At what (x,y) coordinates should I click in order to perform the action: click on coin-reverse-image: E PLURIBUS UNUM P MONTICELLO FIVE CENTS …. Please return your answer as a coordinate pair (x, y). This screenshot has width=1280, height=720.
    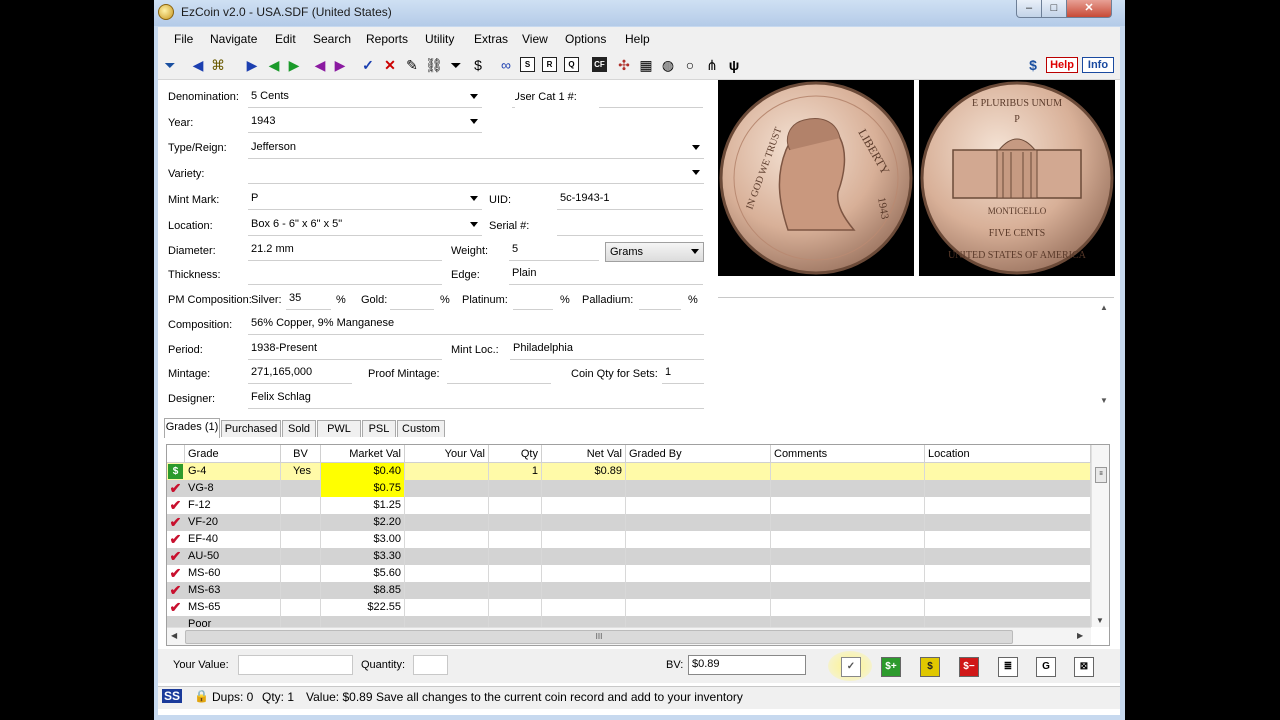
    Looking at the image, I should click on (1017, 178).